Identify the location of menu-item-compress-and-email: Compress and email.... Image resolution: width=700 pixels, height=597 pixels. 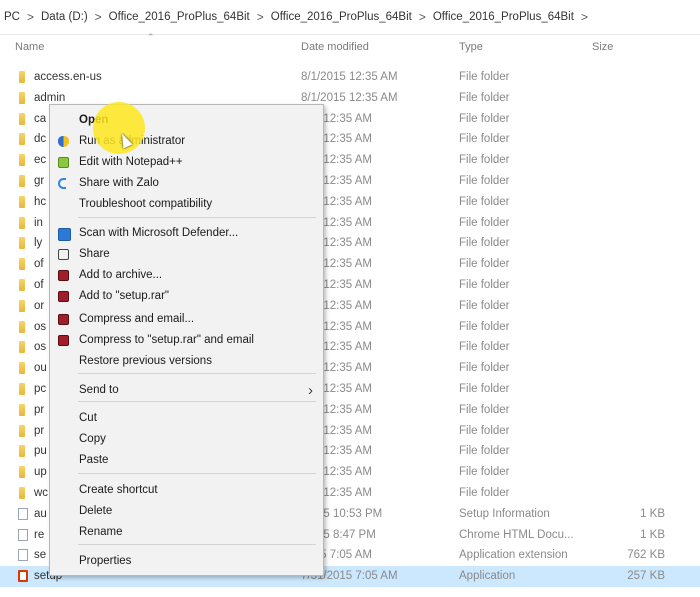
(186, 320).